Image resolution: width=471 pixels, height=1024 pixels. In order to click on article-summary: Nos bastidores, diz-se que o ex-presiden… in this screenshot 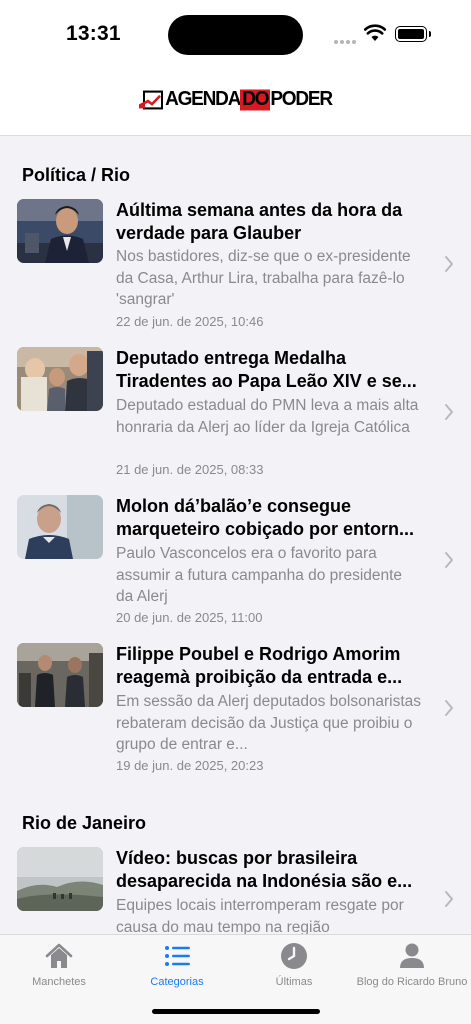, I will do `click(263, 278)`.